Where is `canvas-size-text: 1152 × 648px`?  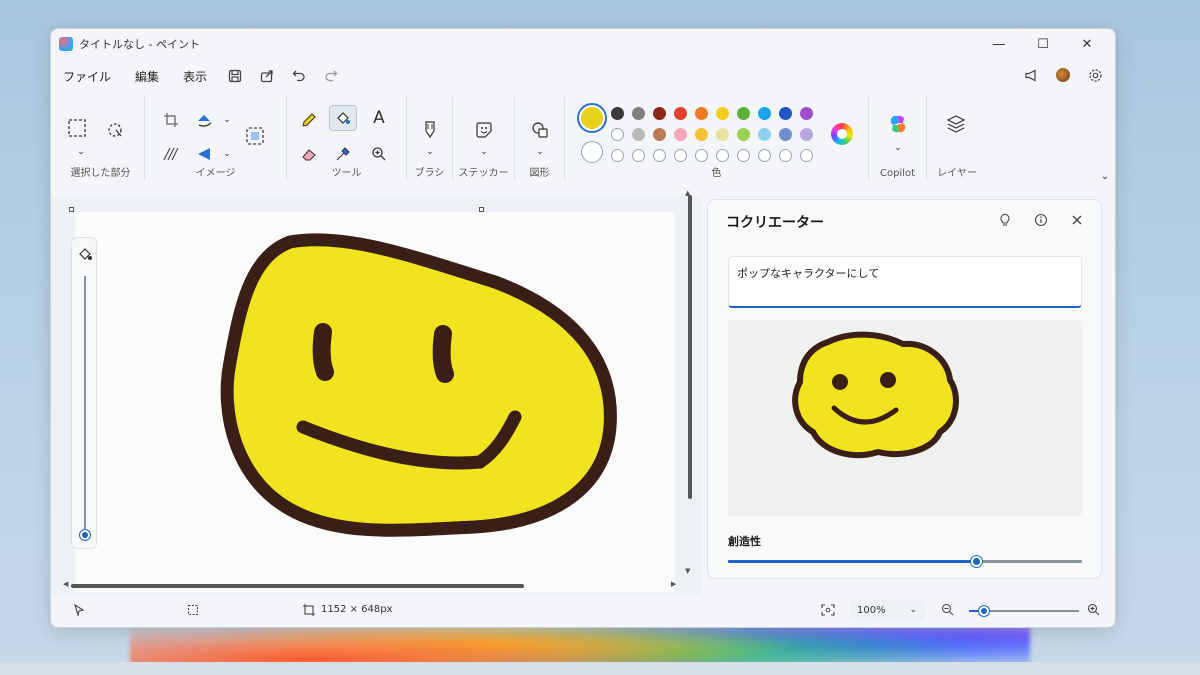
canvas-size-text: 1152 × 648px is located at coordinates (357, 609).